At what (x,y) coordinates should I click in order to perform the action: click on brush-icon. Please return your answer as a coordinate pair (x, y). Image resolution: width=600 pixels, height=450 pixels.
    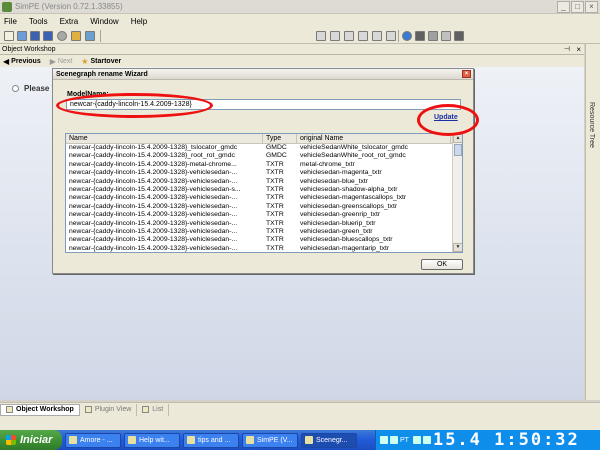
    Looking at the image, I should click on (459, 36).